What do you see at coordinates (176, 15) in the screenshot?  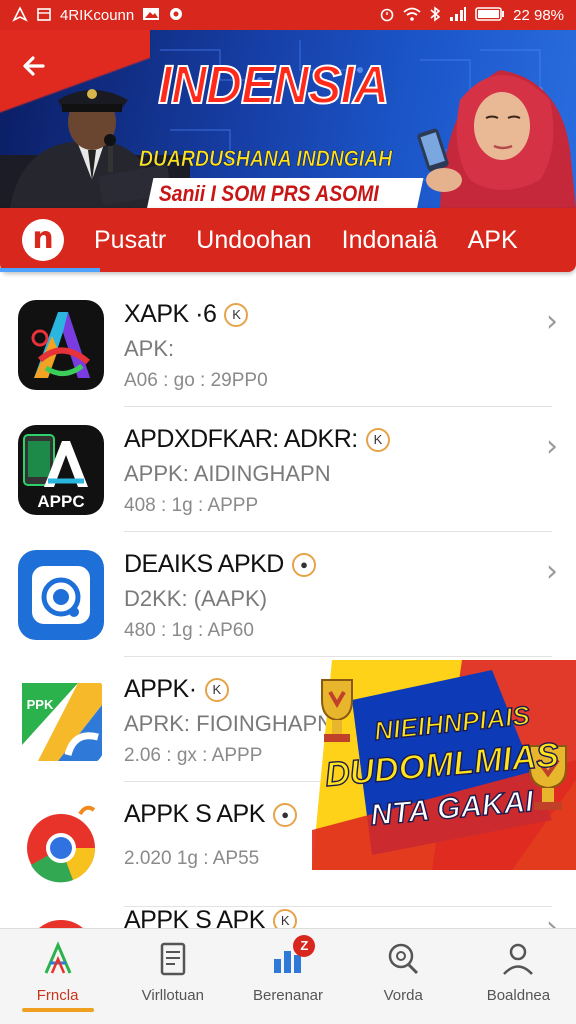 I see `target-icon` at bounding box center [176, 15].